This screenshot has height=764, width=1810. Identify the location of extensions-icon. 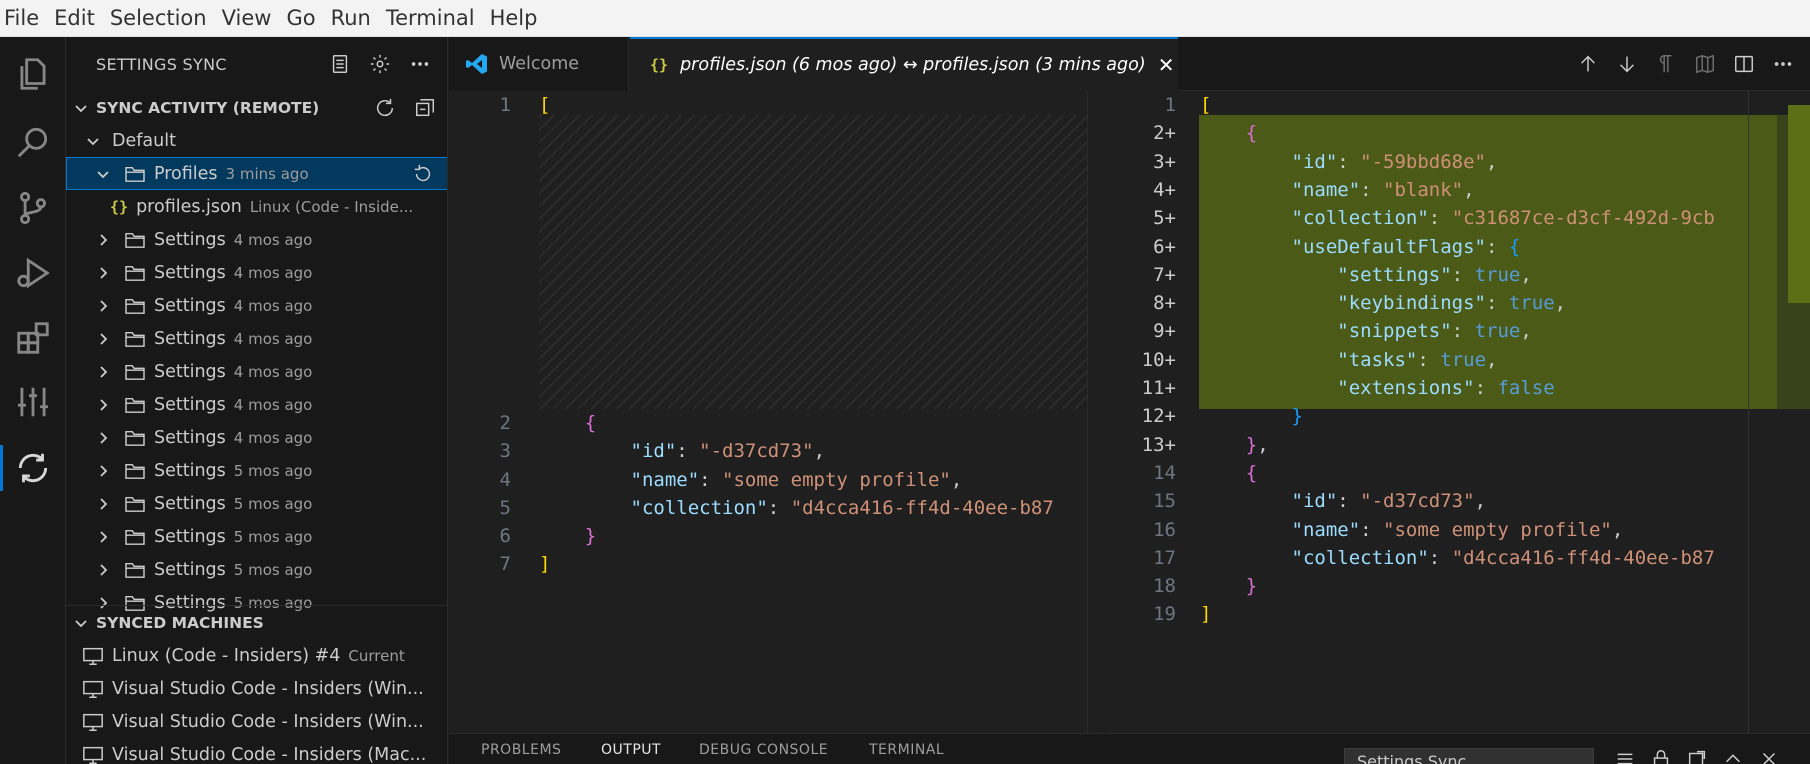
(33, 338).